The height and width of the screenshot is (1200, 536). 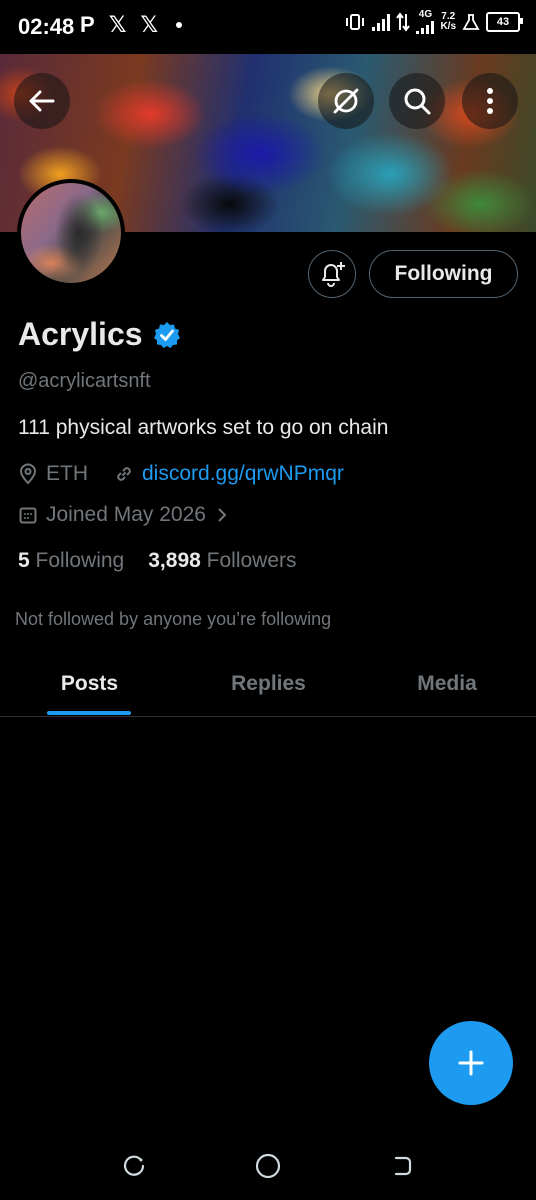 What do you see at coordinates (403, 22) in the screenshot?
I see `data-transfer-icon` at bounding box center [403, 22].